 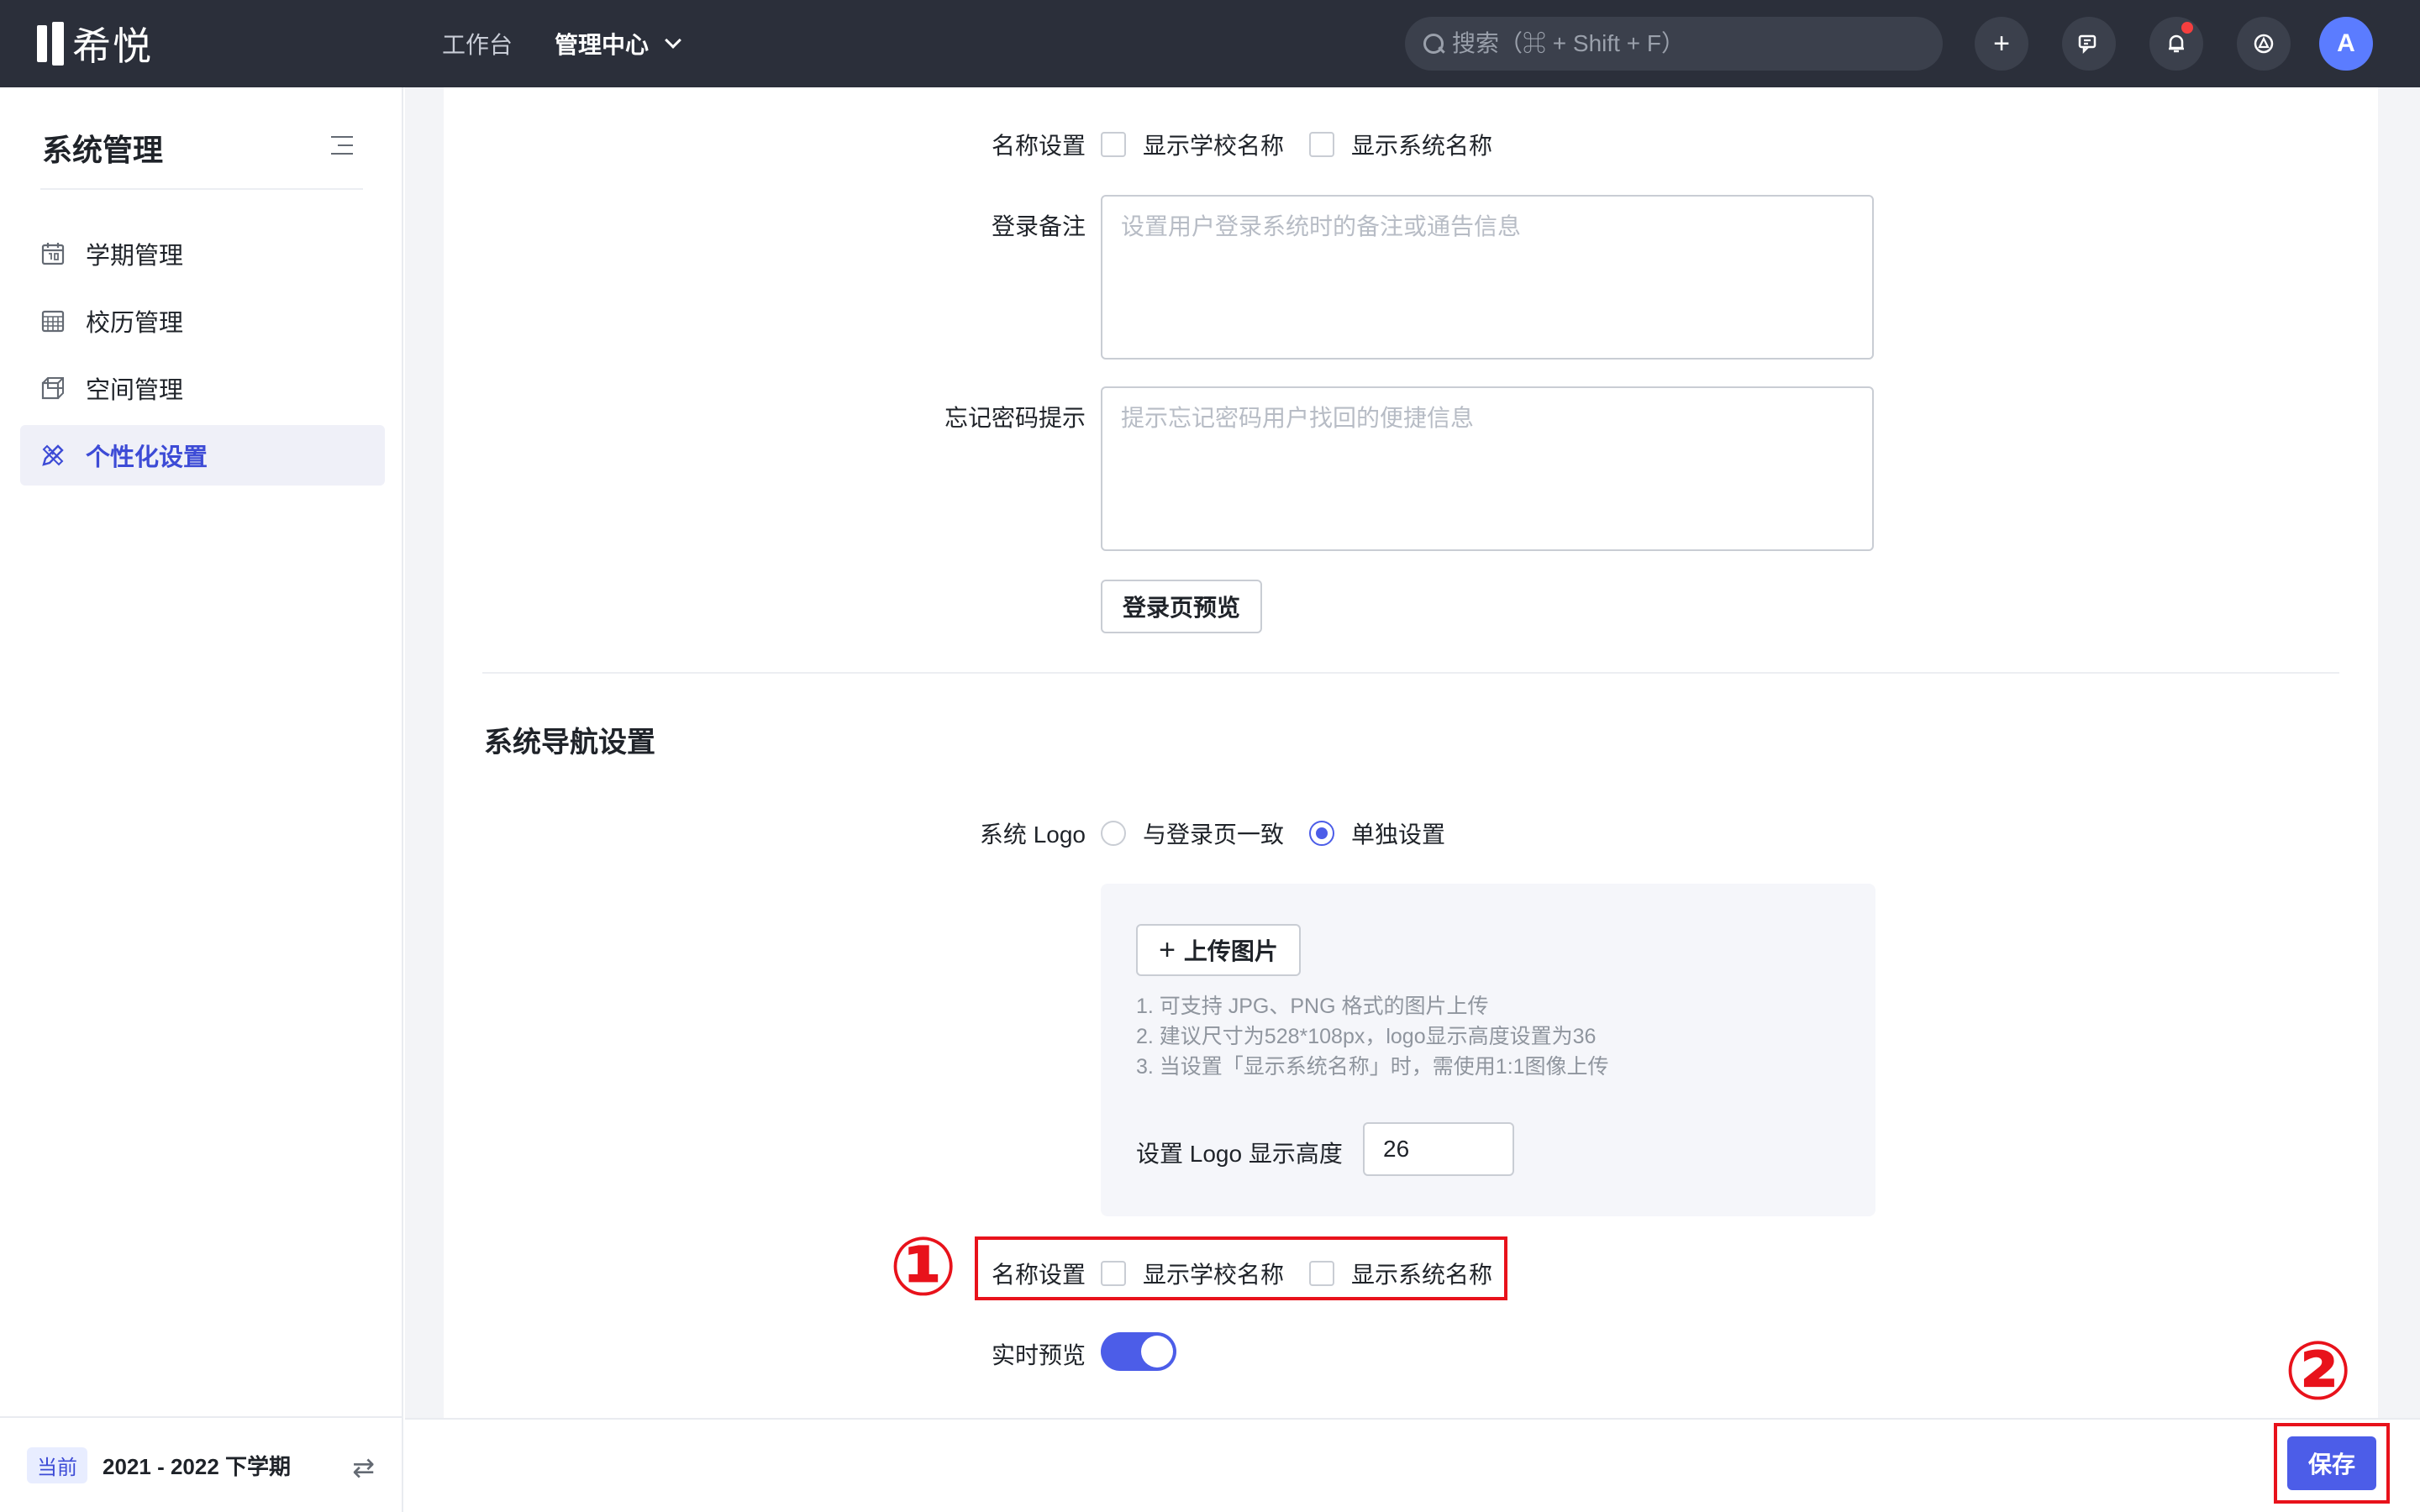 I want to click on current-term: 2021 - 2022 下学期, so click(x=197, y=1466).